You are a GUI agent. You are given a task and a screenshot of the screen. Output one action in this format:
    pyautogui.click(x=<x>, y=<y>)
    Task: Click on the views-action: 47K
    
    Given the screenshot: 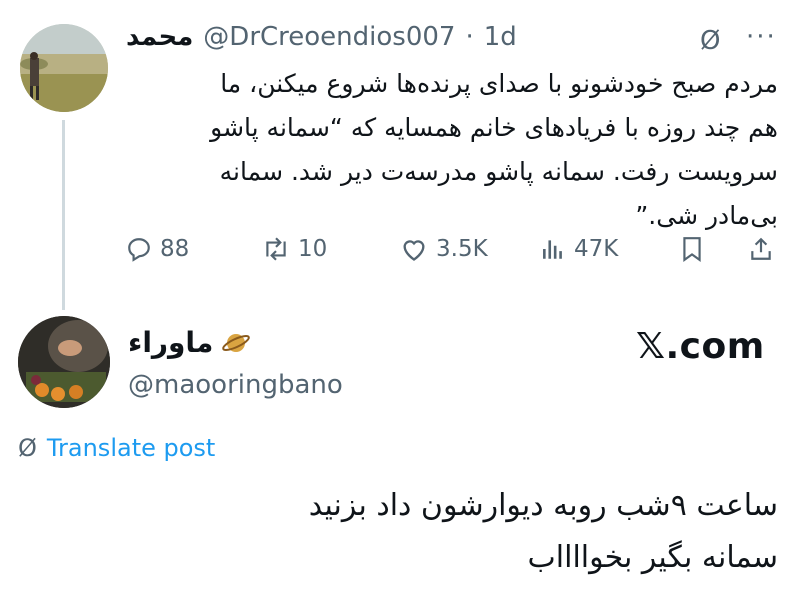 What is the action you would take?
    pyautogui.click(x=579, y=249)
    